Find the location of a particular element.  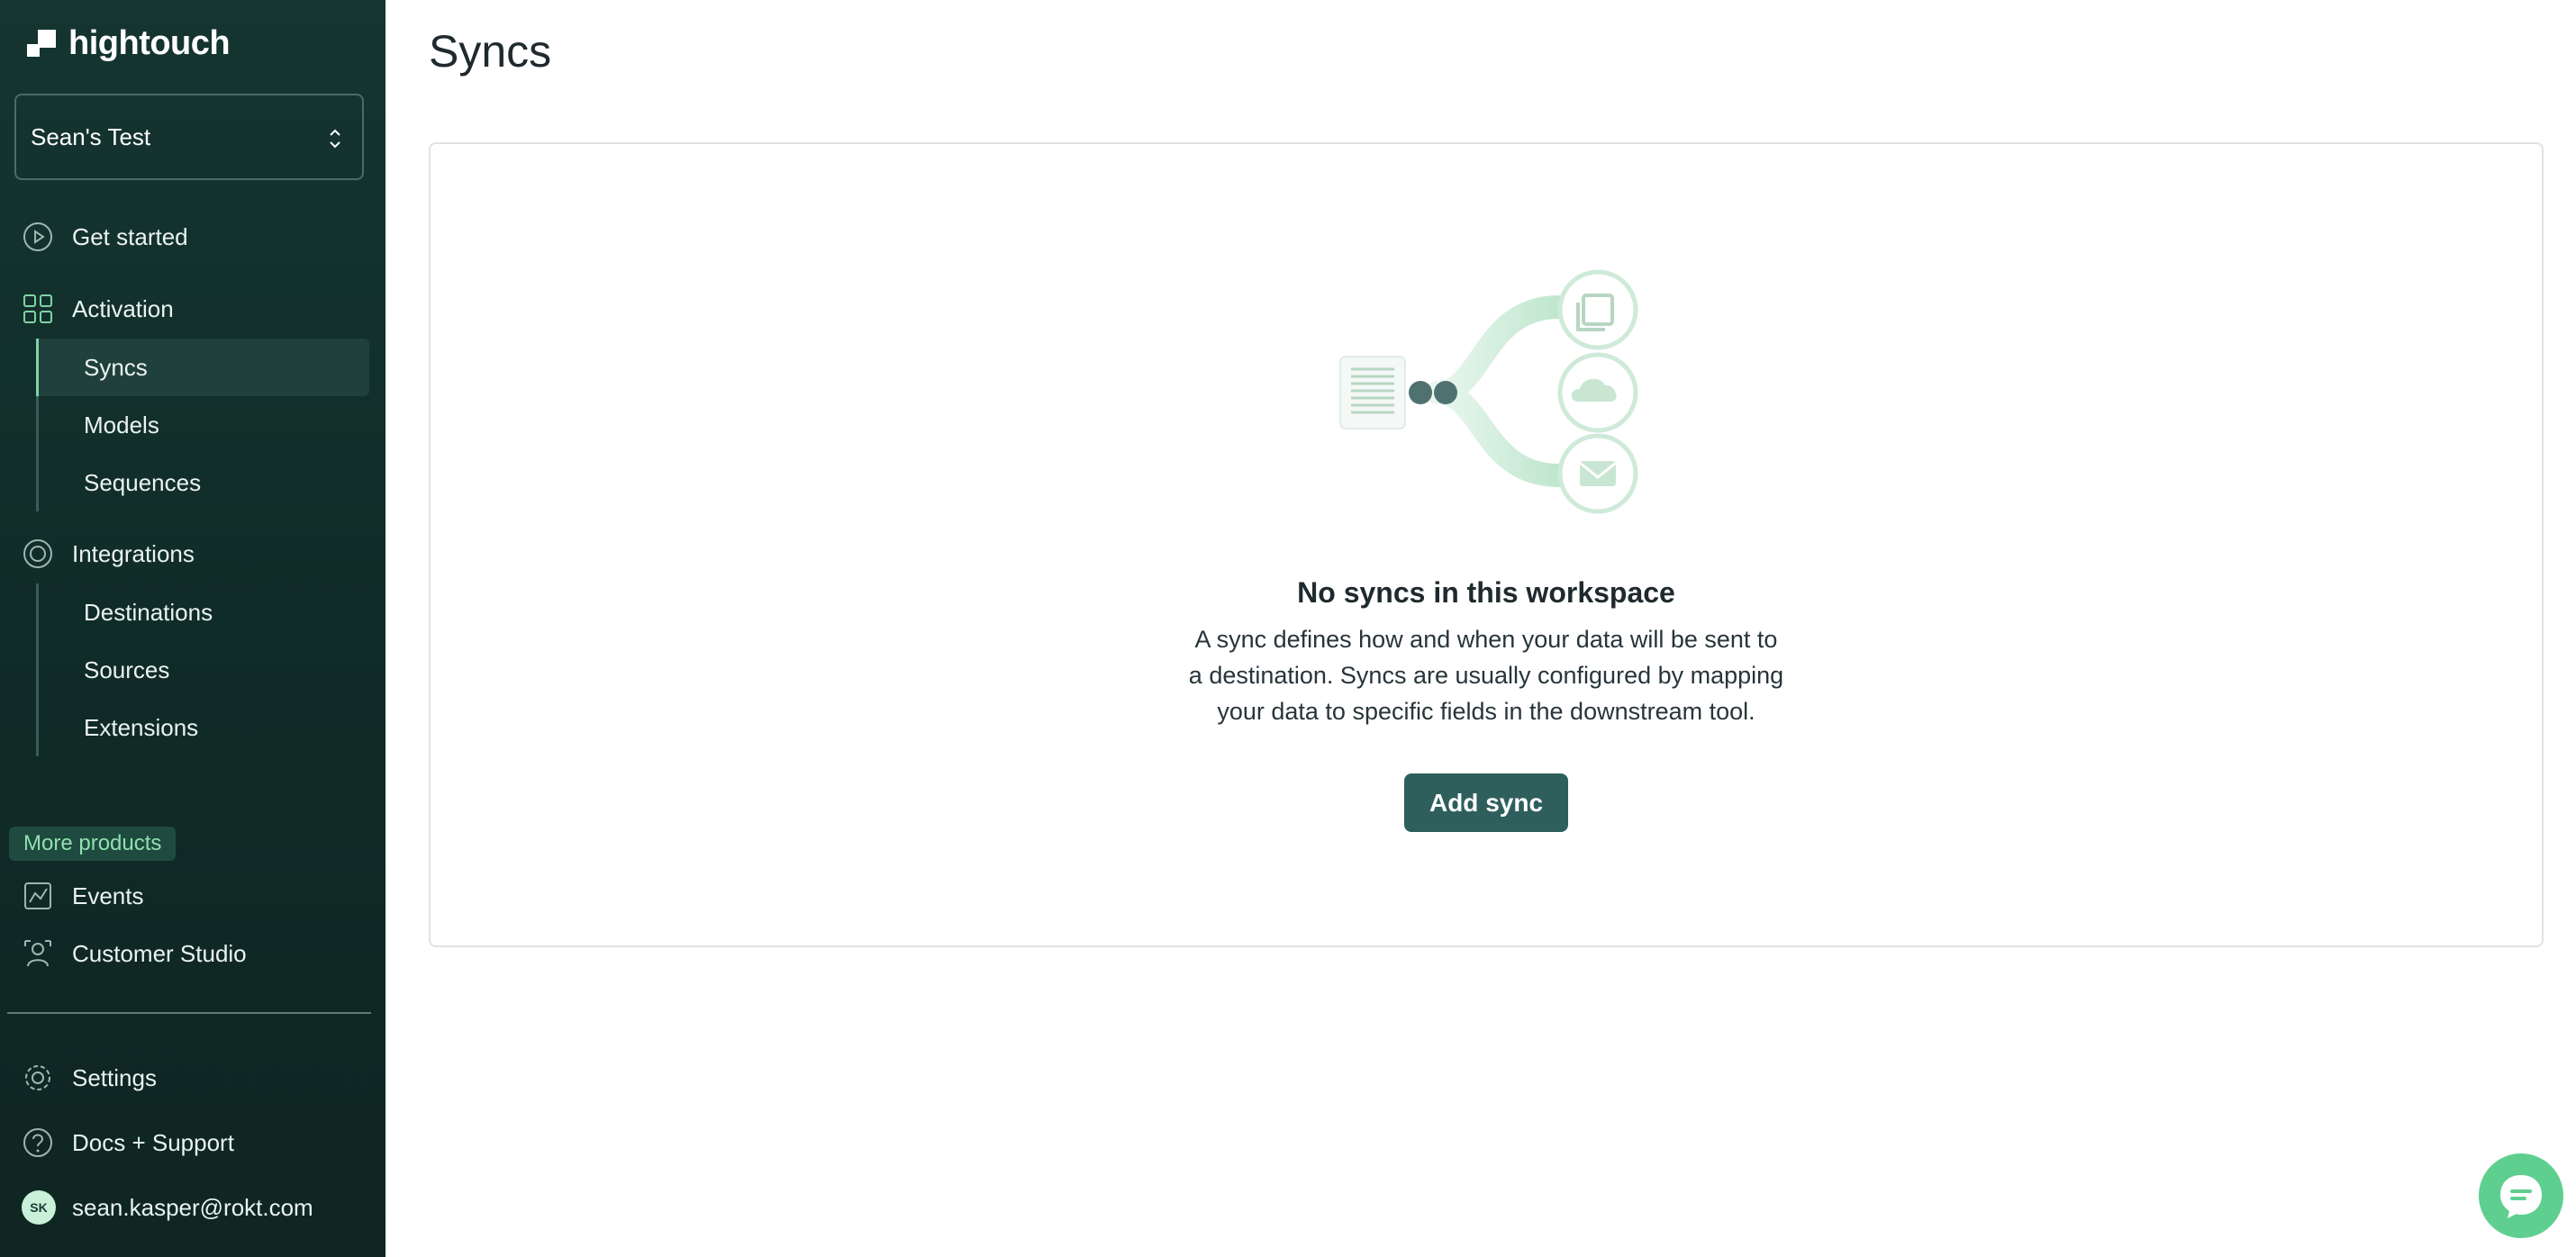

nav-settings-label: Settings is located at coordinates (114, 1077).